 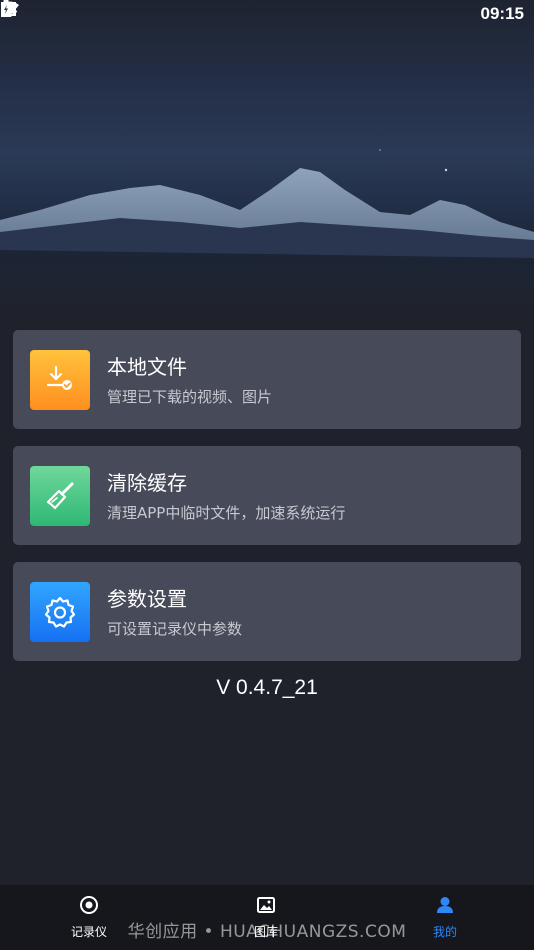 What do you see at coordinates (29, 12) in the screenshot?
I see `sync-icon` at bounding box center [29, 12].